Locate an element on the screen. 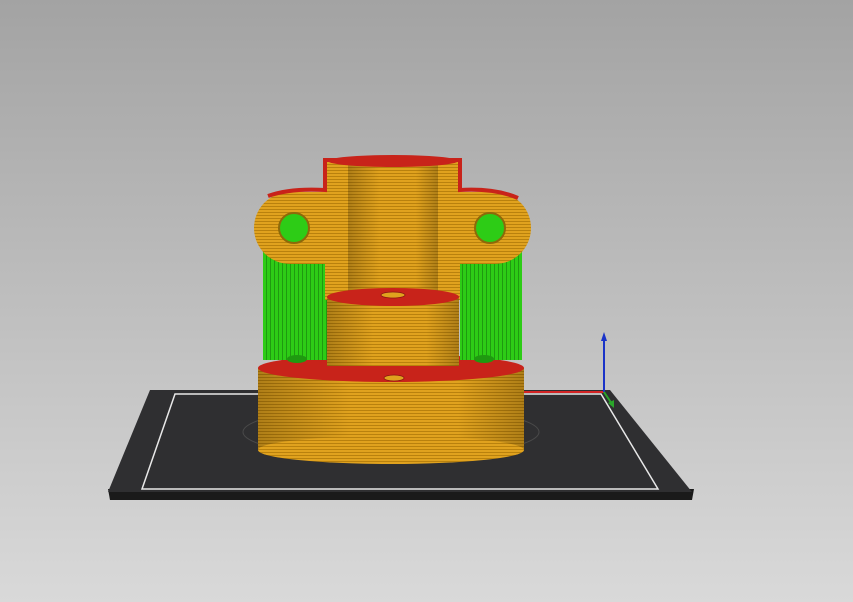  support-foot-left is located at coordinates (297, 359).